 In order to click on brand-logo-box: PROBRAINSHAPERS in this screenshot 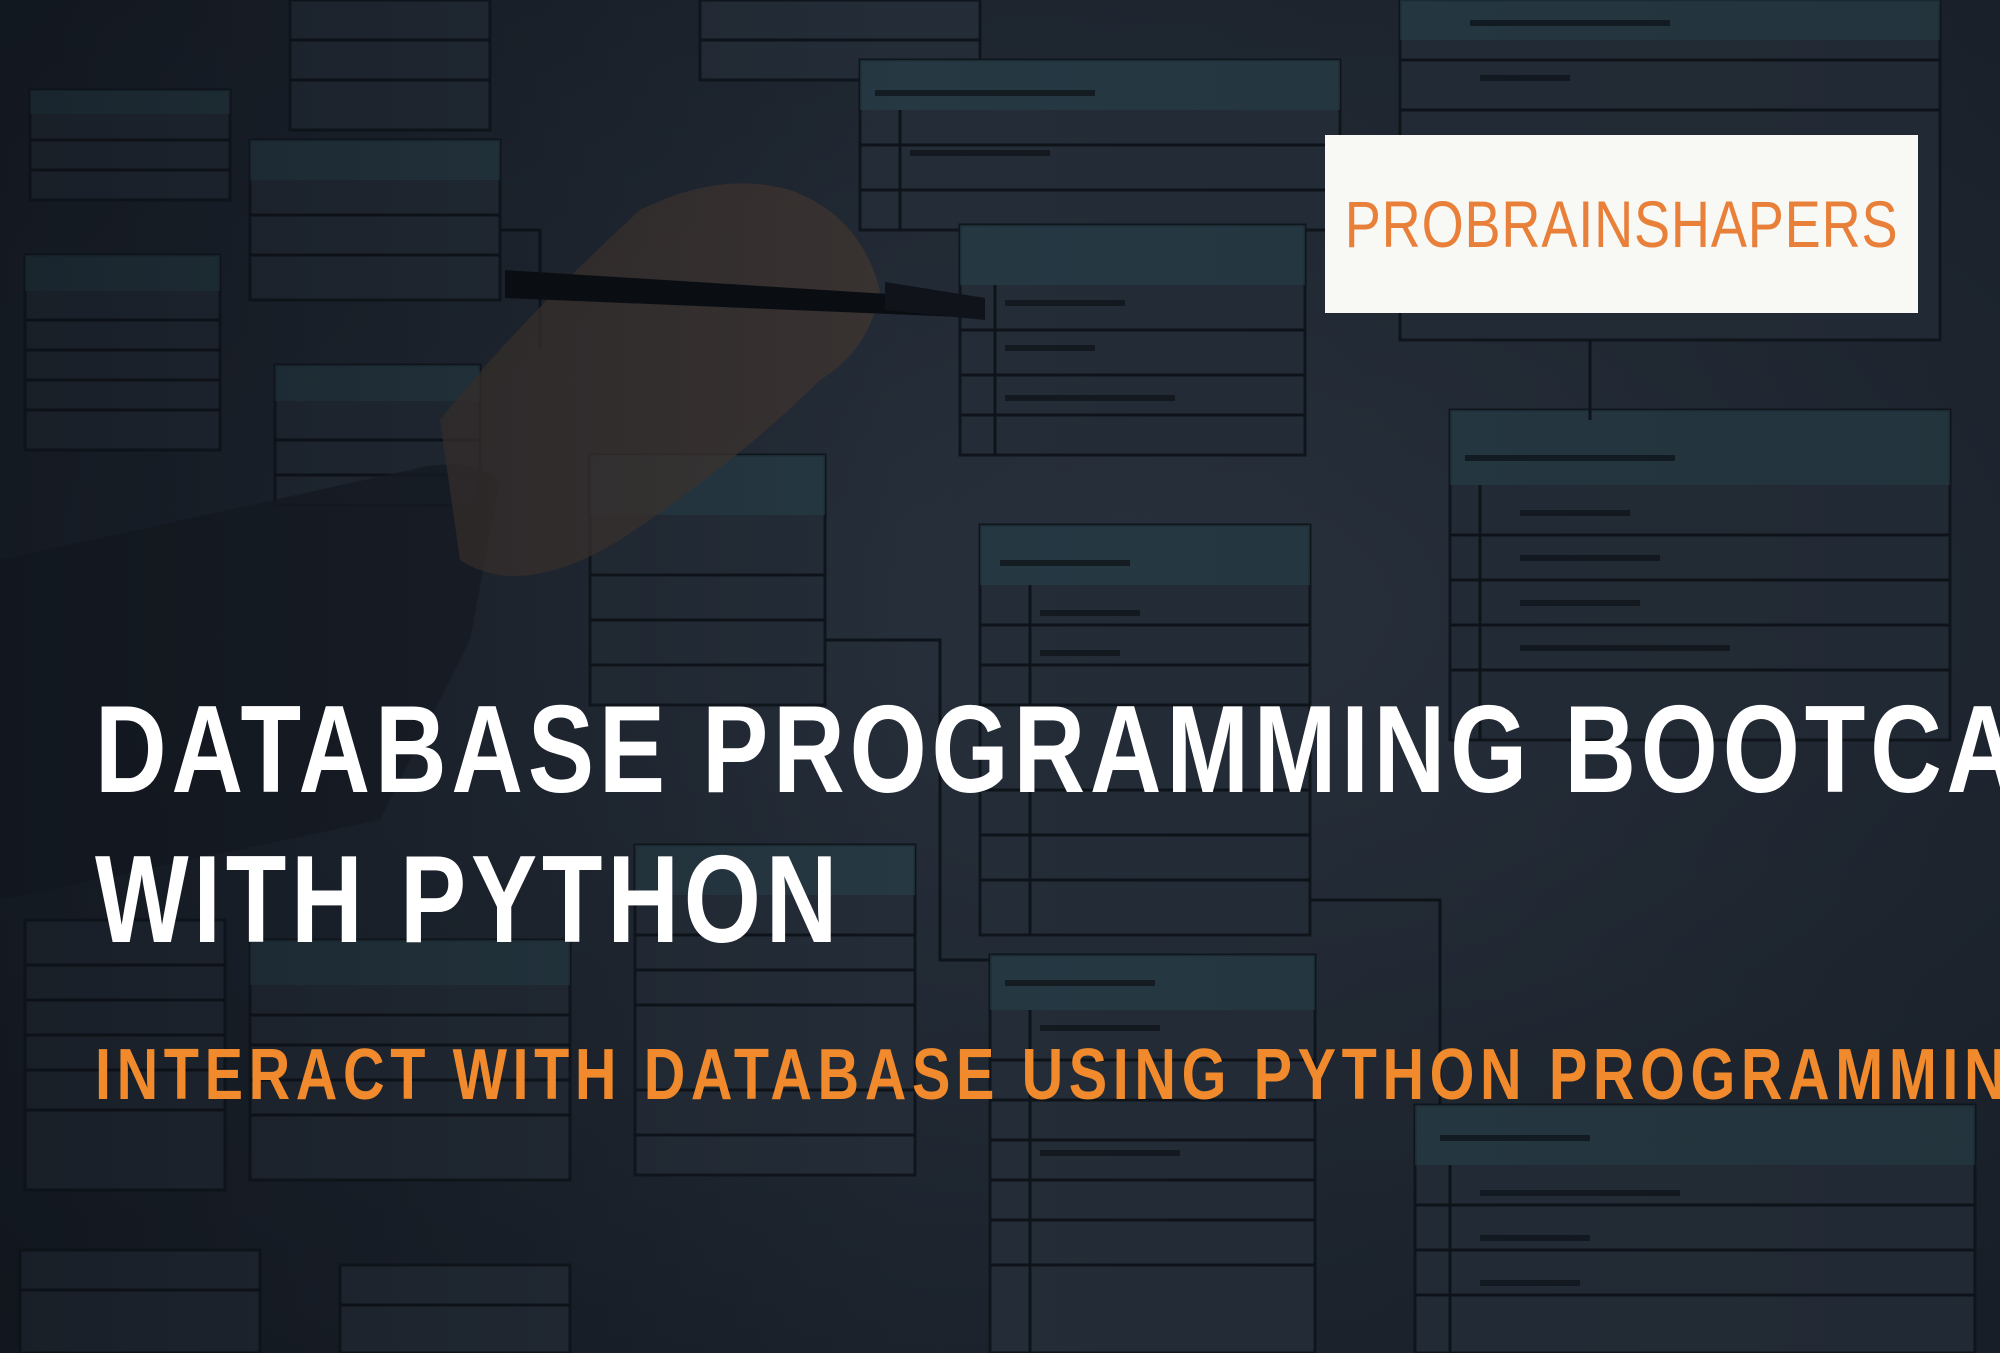, I will do `click(1621, 224)`.